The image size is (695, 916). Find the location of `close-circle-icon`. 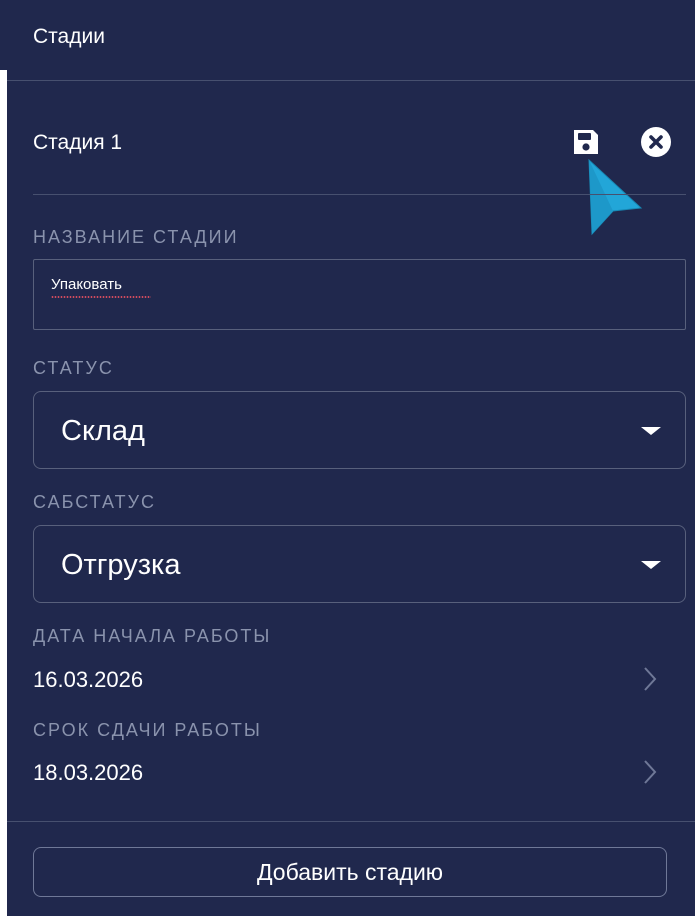

close-circle-icon is located at coordinates (656, 142).